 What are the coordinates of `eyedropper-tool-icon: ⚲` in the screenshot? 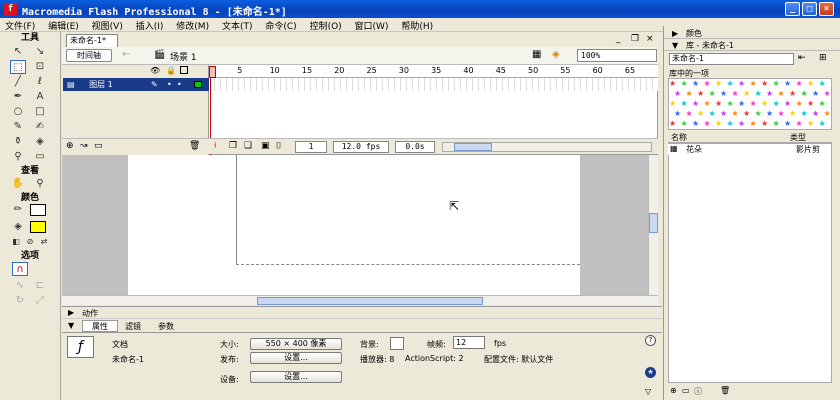 It's located at (18, 157).